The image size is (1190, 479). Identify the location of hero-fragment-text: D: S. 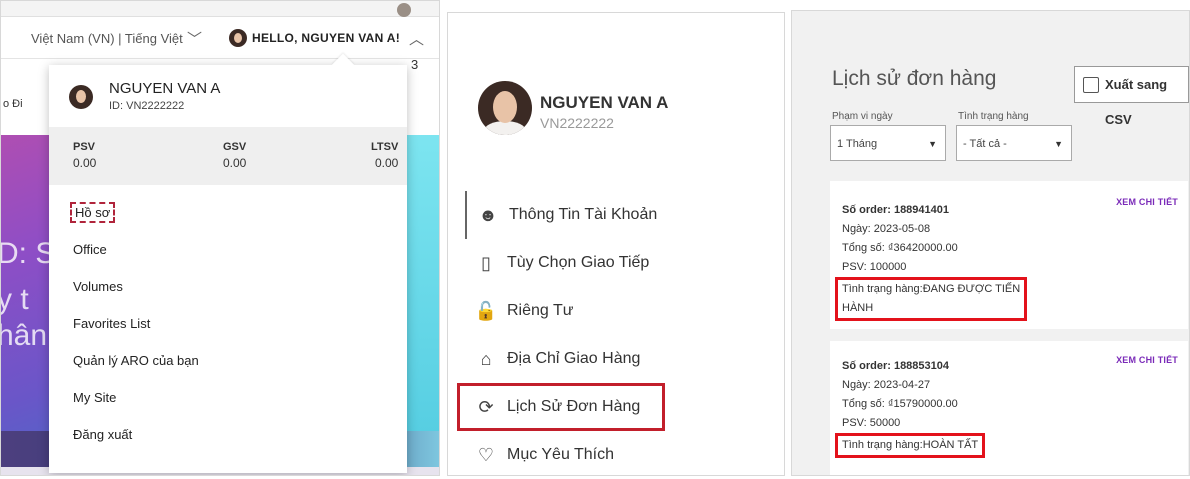
(28, 253).